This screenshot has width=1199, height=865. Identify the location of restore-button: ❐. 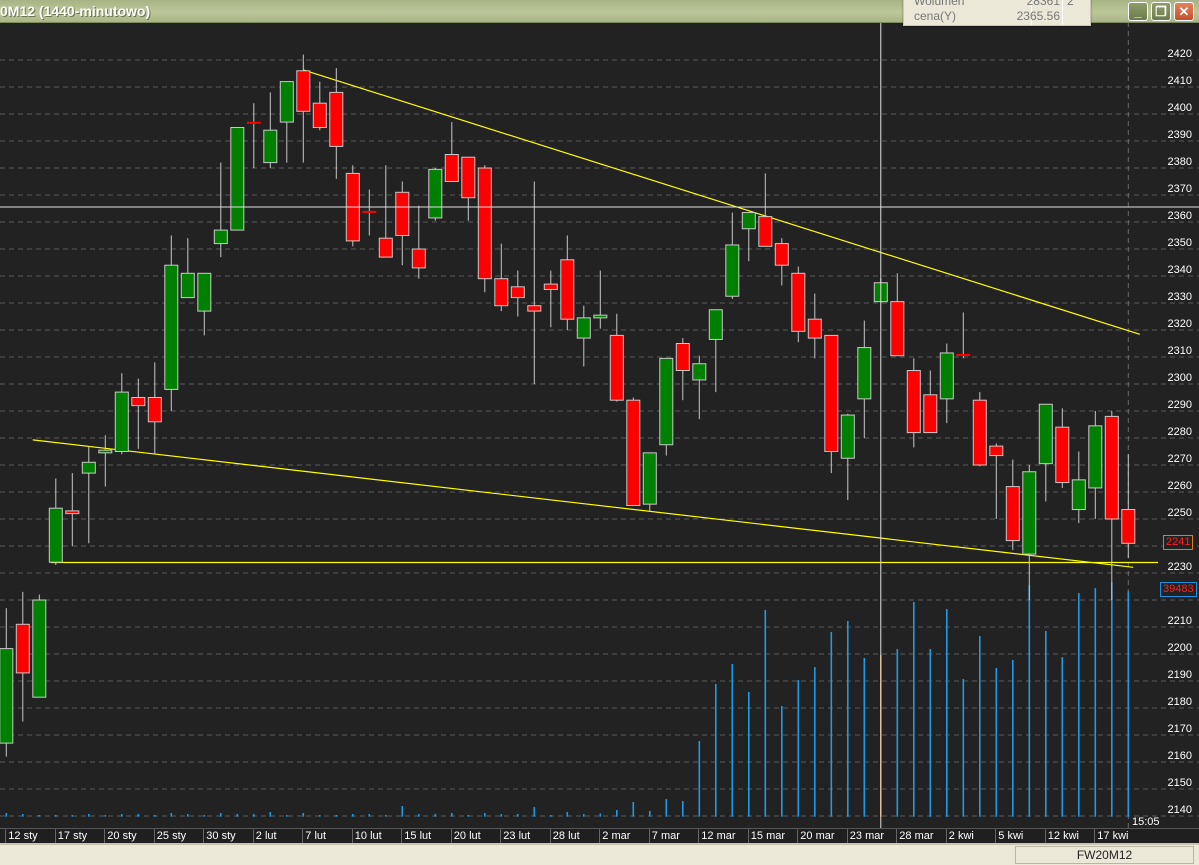
(1161, 11).